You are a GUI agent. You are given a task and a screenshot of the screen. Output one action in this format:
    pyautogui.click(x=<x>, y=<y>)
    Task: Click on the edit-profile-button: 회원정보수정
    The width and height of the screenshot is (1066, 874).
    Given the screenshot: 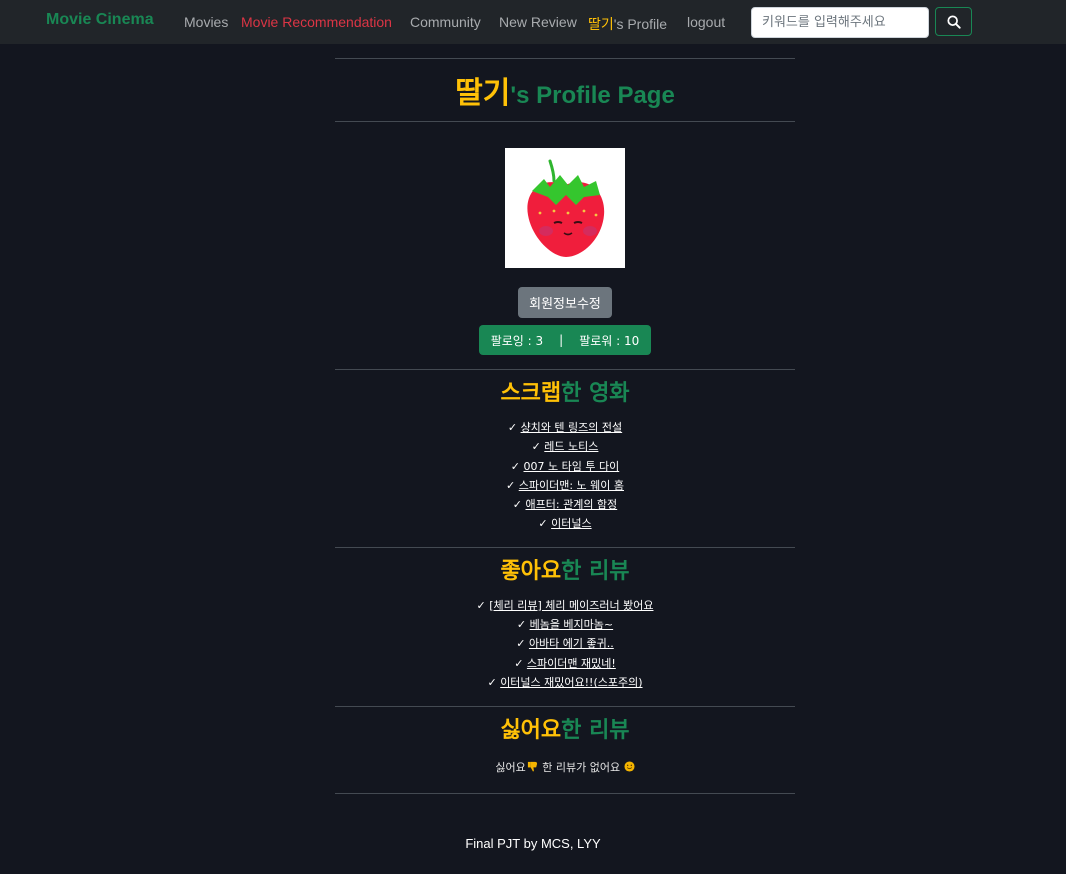 What is the action you would take?
    pyautogui.click(x=565, y=302)
    